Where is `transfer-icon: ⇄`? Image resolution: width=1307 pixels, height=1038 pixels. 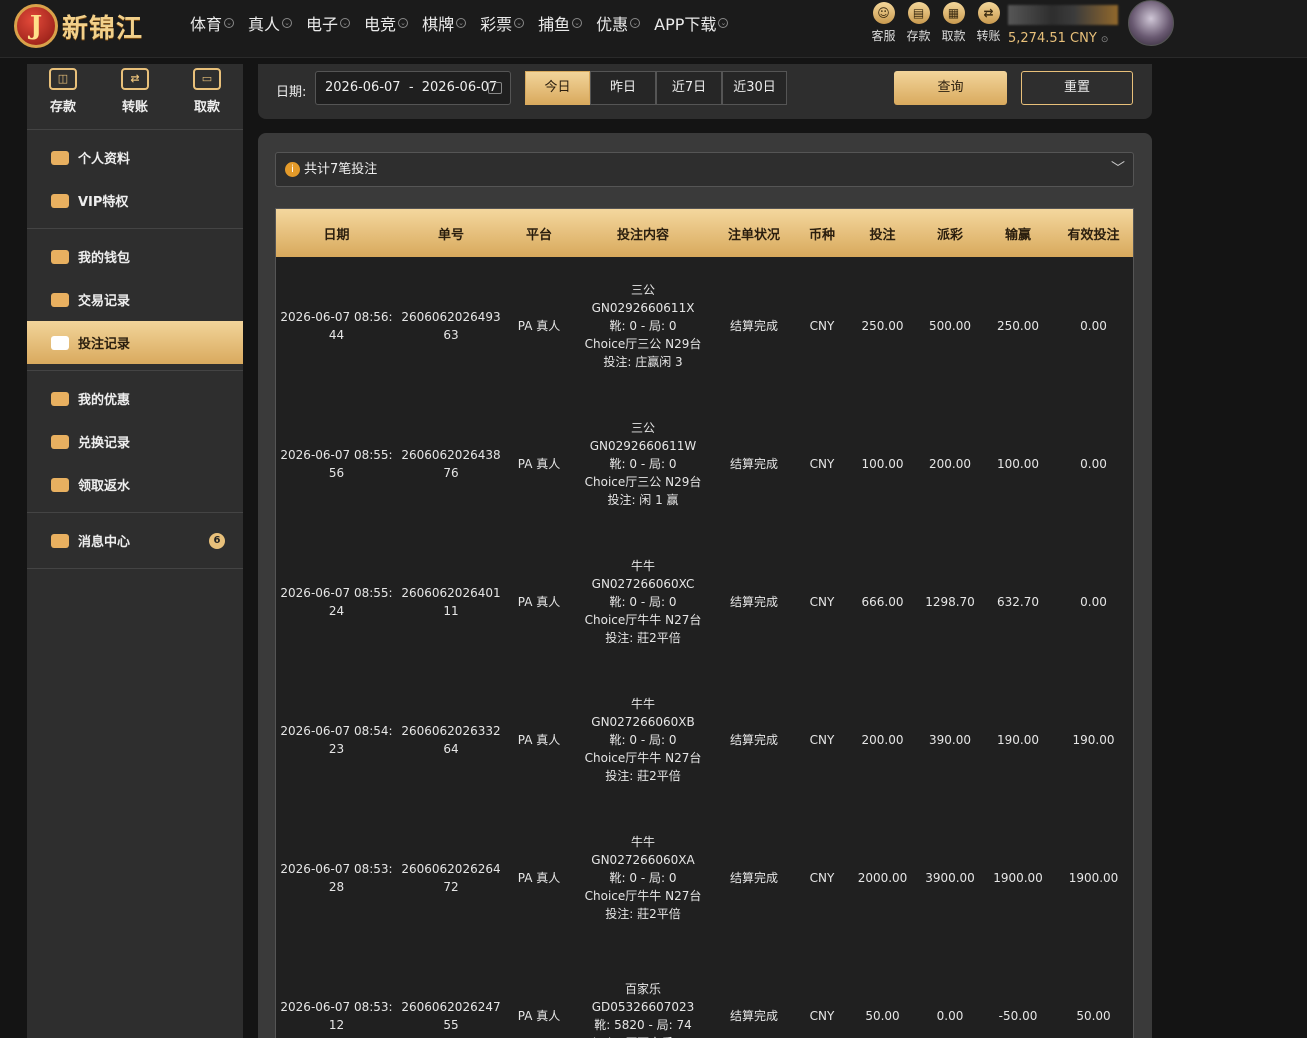 transfer-icon: ⇄ is located at coordinates (135, 79).